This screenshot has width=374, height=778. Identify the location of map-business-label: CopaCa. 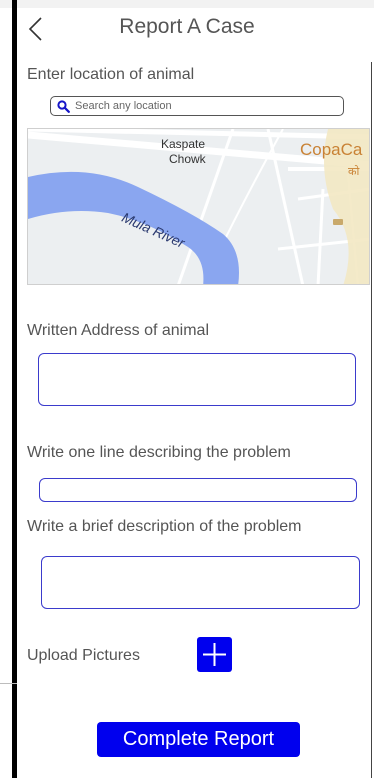
(331, 149).